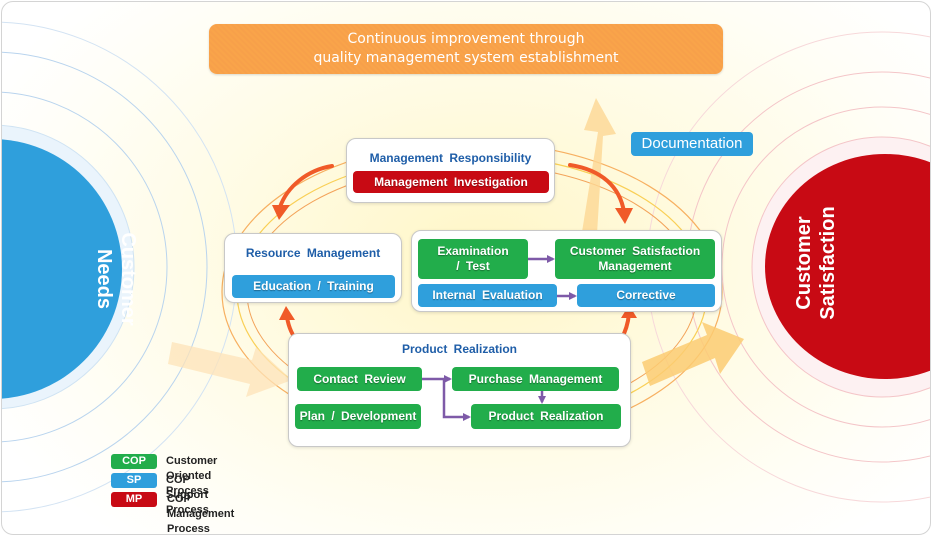 Image resolution: width=932 pixels, height=536 pixels. I want to click on customer-needs-label: Customer Needs, so click(115, 279).